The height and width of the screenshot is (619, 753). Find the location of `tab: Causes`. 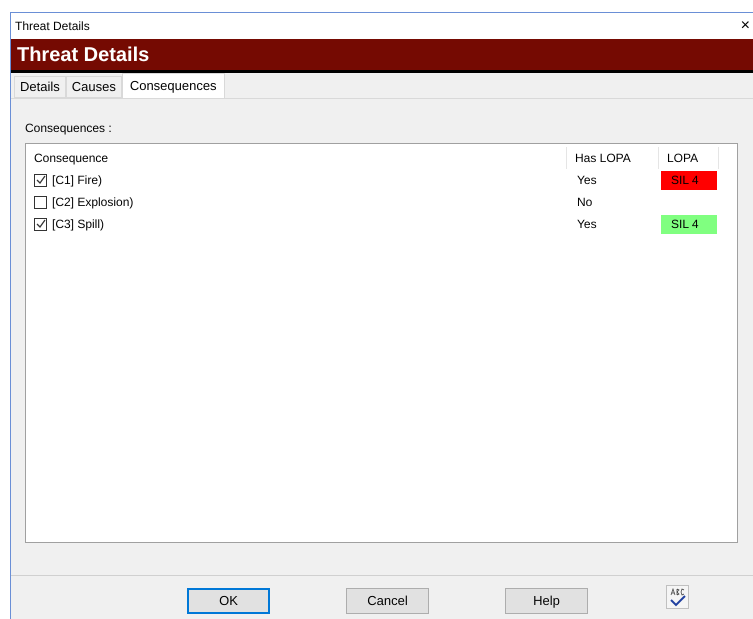

tab: Causes is located at coordinates (94, 87).